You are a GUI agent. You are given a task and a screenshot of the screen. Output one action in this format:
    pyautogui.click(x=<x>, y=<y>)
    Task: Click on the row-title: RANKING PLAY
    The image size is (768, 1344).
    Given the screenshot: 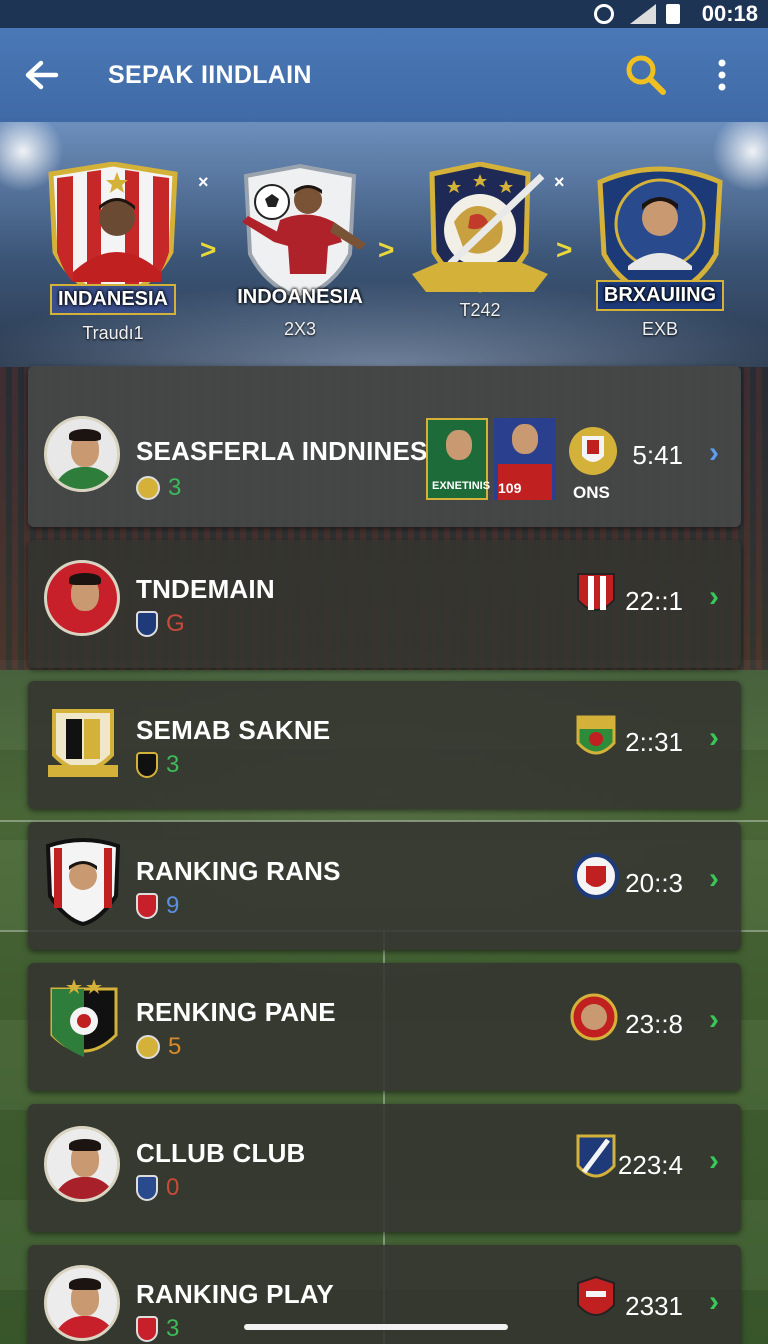 What is the action you would take?
    pyautogui.click(x=235, y=1294)
    